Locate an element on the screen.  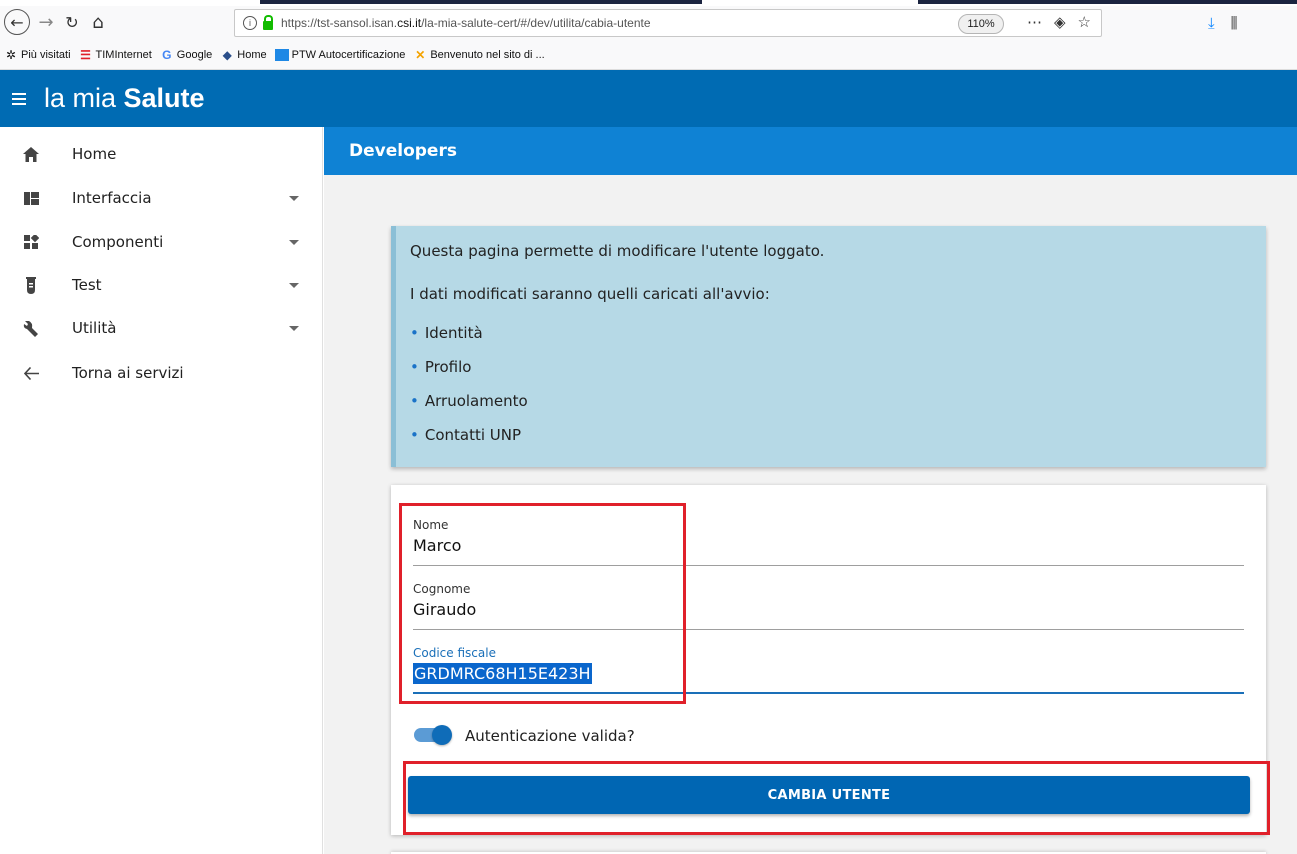
gear-icon: ✲ is located at coordinates (11, 54).